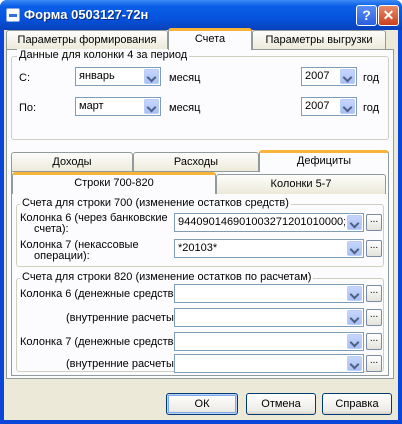 This screenshot has width=402, height=424. I want to click on to-year-value: 2007, so click(317, 106).